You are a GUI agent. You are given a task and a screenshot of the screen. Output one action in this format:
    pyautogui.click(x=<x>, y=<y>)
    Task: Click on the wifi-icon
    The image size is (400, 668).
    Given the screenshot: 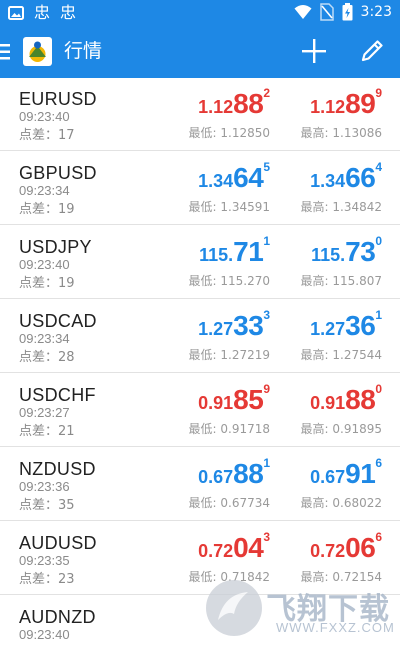 What is the action you would take?
    pyautogui.click(x=303, y=12)
    